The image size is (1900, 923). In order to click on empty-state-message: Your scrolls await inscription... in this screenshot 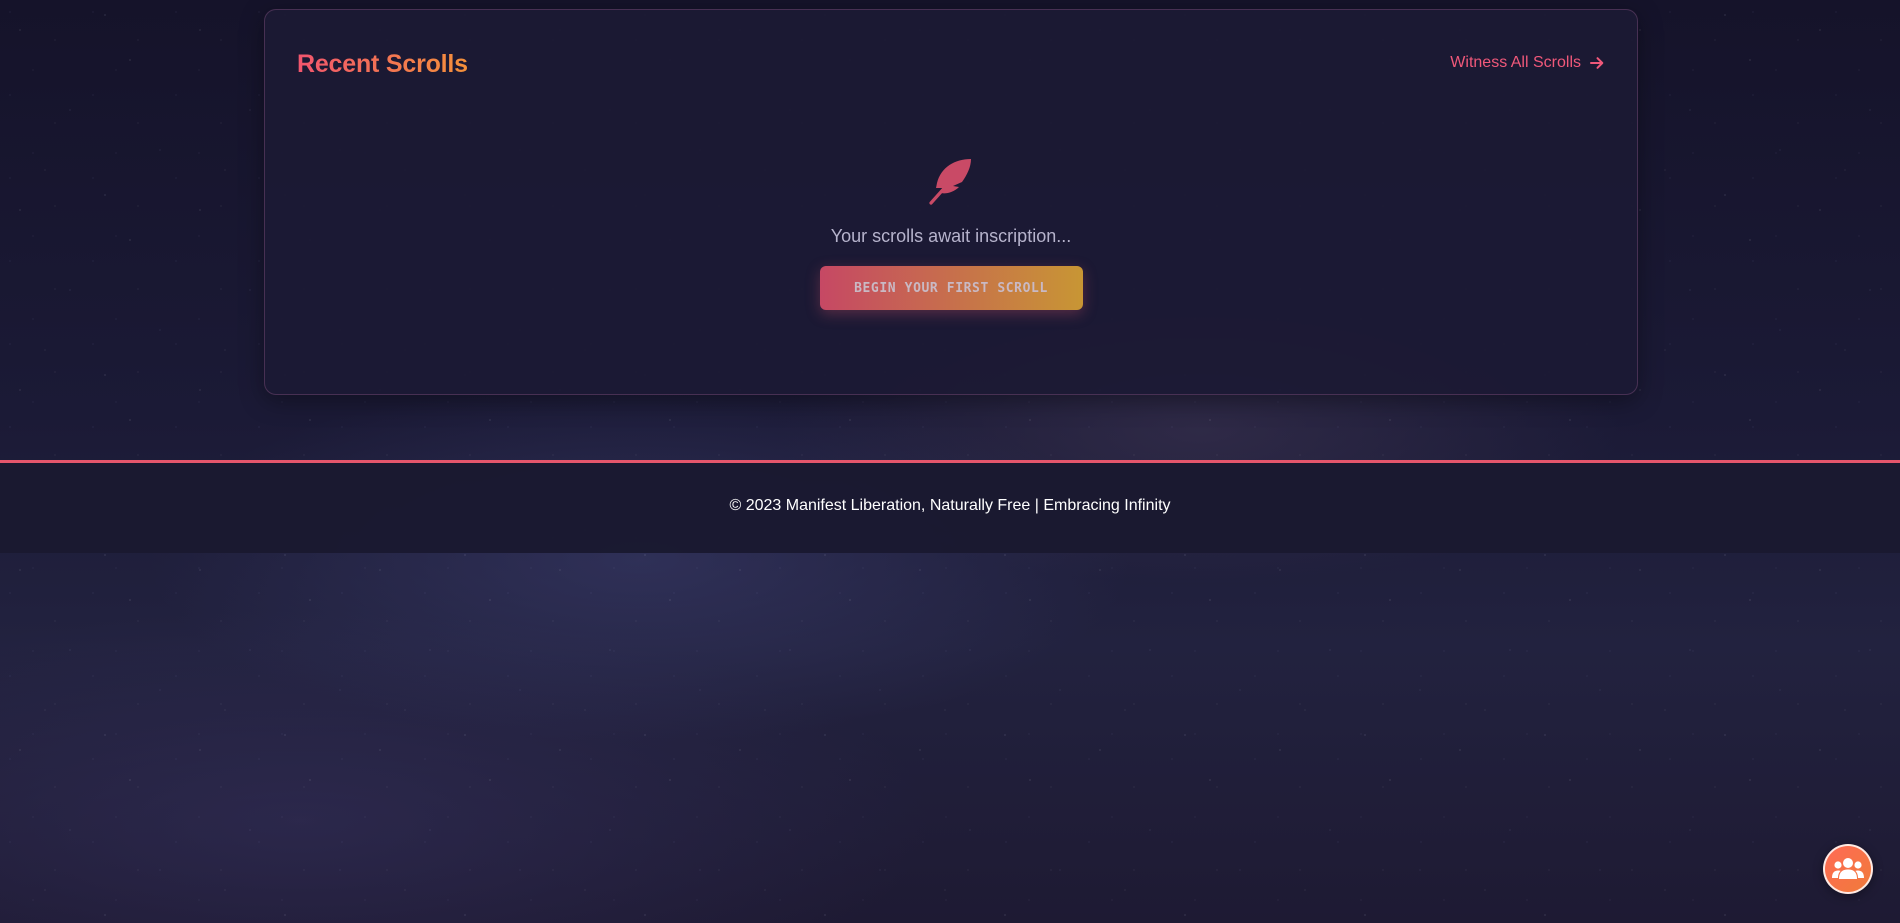, I will do `click(951, 236)`.